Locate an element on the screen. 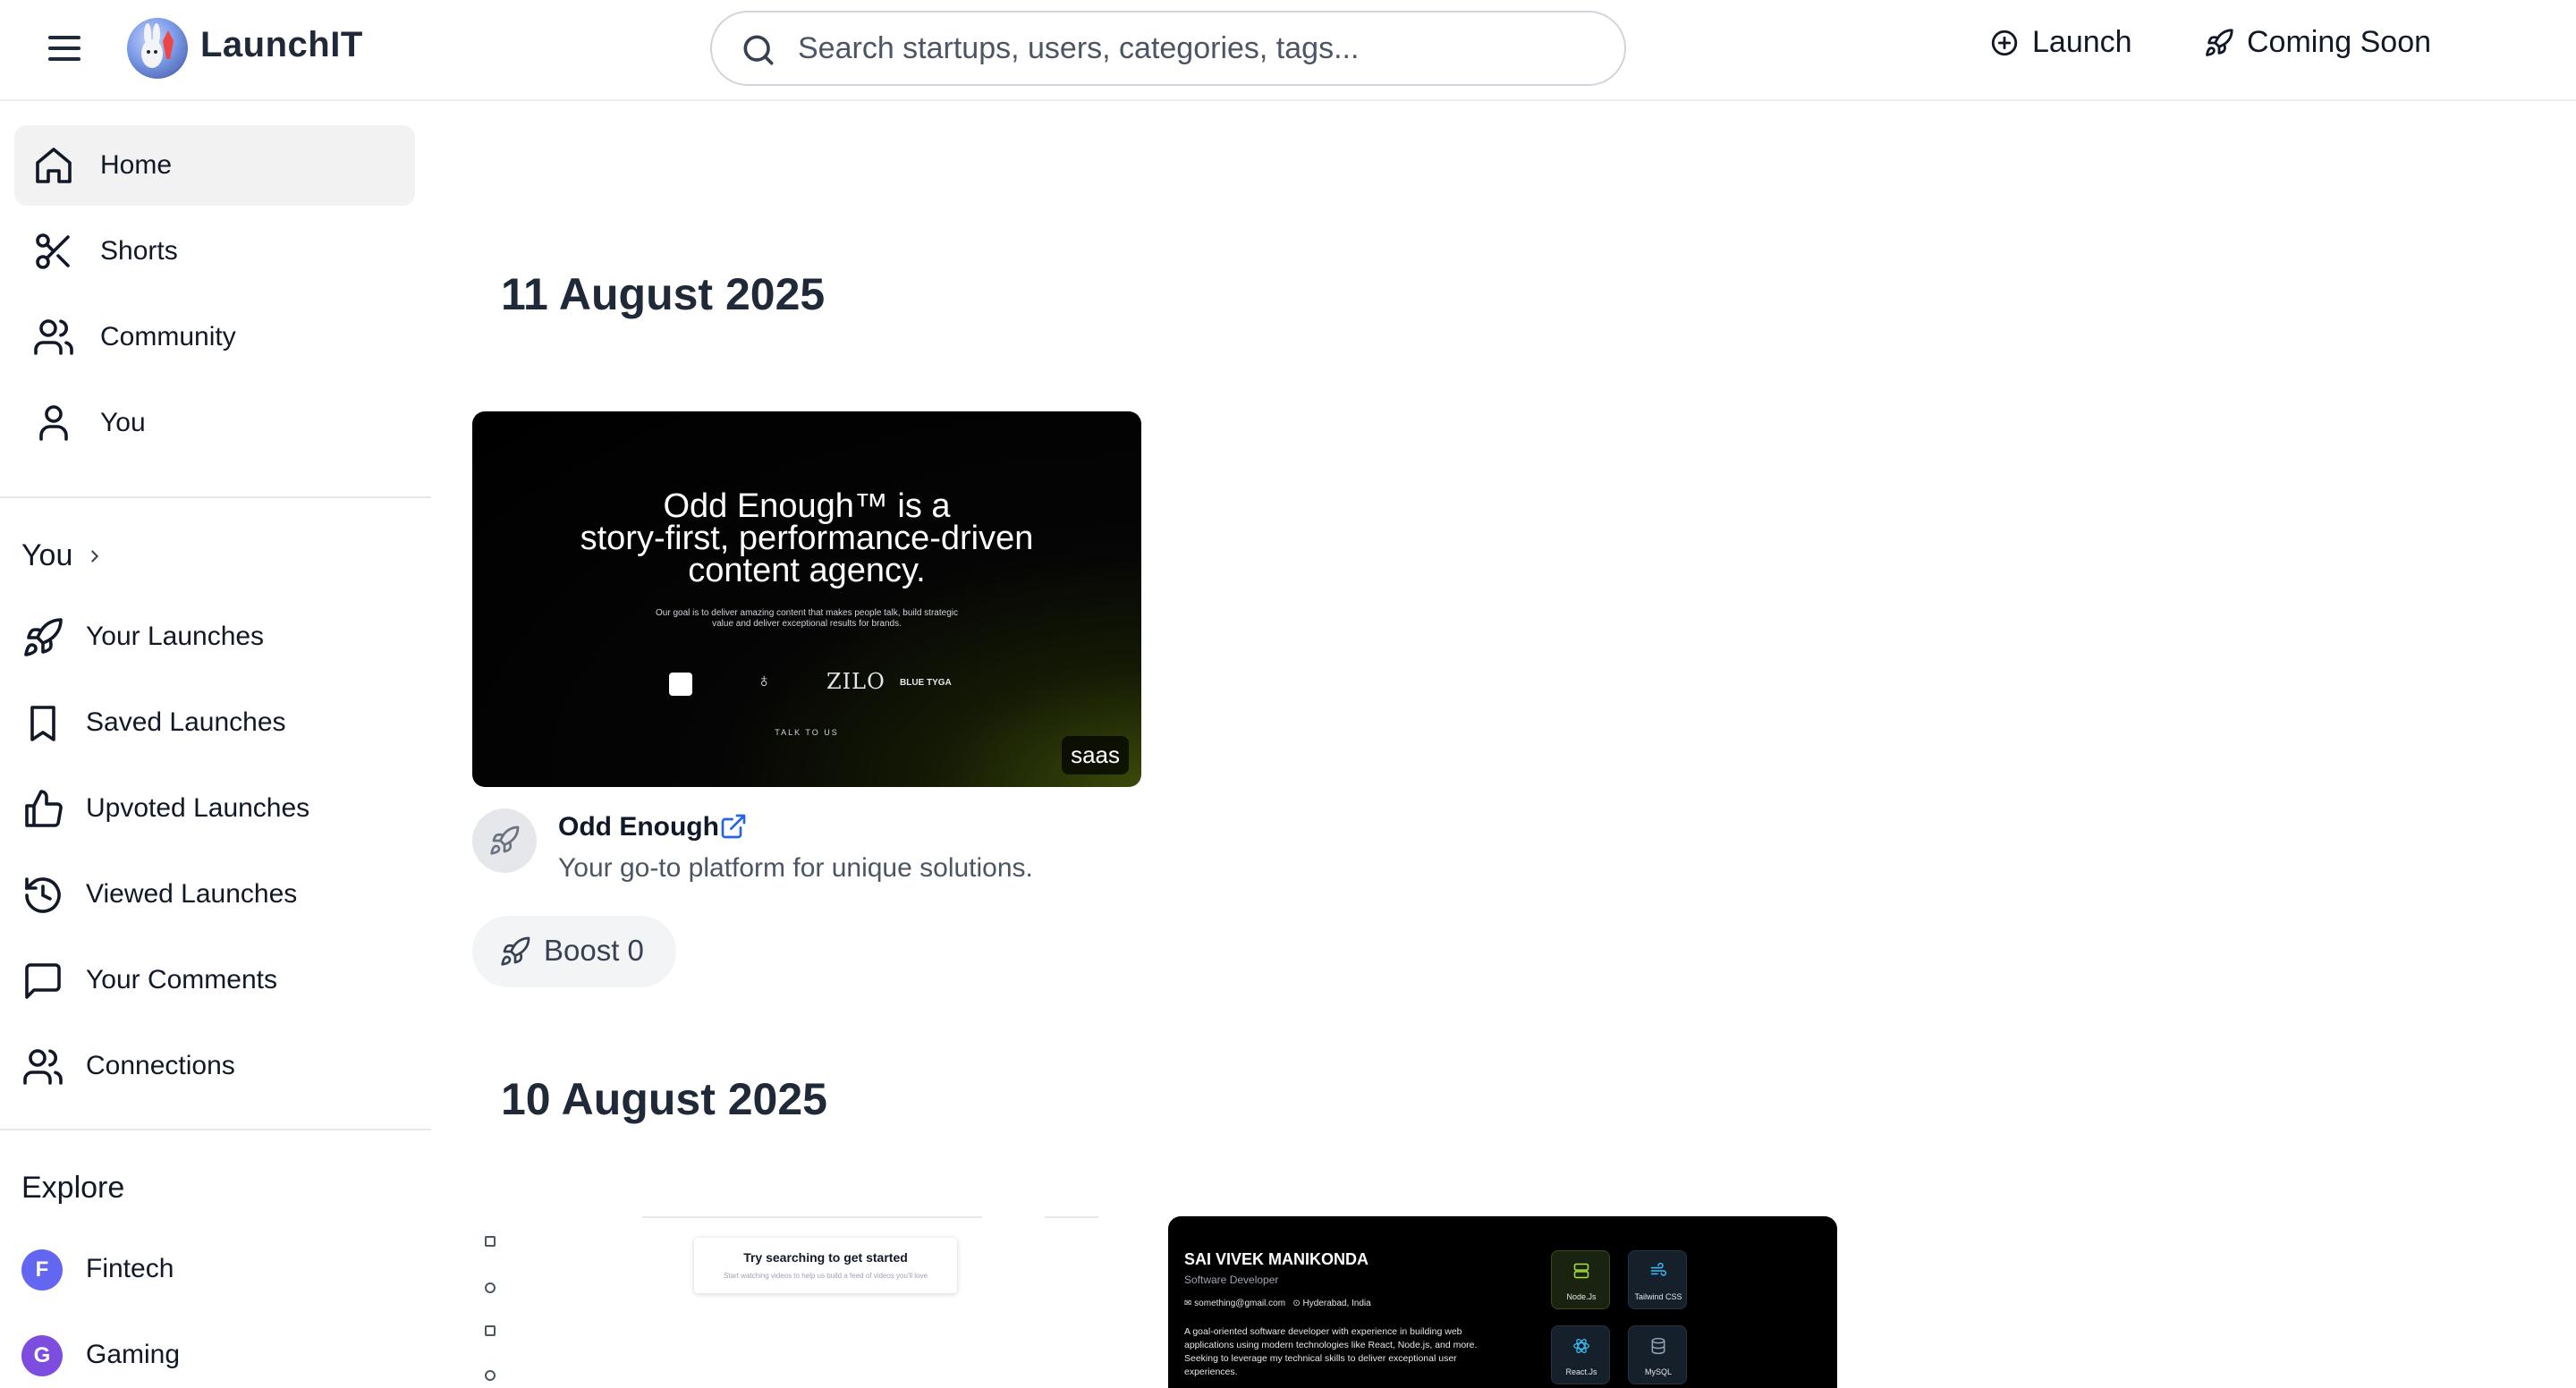 The height and width of the screenshot is (1388, 2576). sidebar-item-label: Upvoted Launches is located at coordinates (198, 808).